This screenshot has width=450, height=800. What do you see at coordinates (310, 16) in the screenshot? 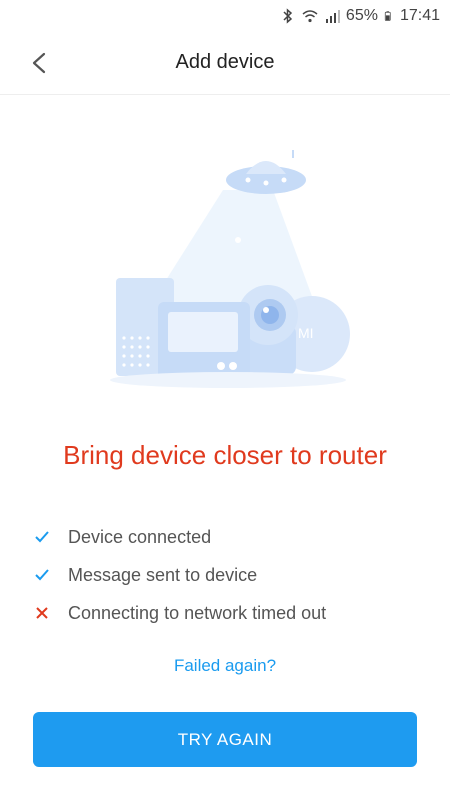
I see `wifi-icon` at bounding box center [310, 16].